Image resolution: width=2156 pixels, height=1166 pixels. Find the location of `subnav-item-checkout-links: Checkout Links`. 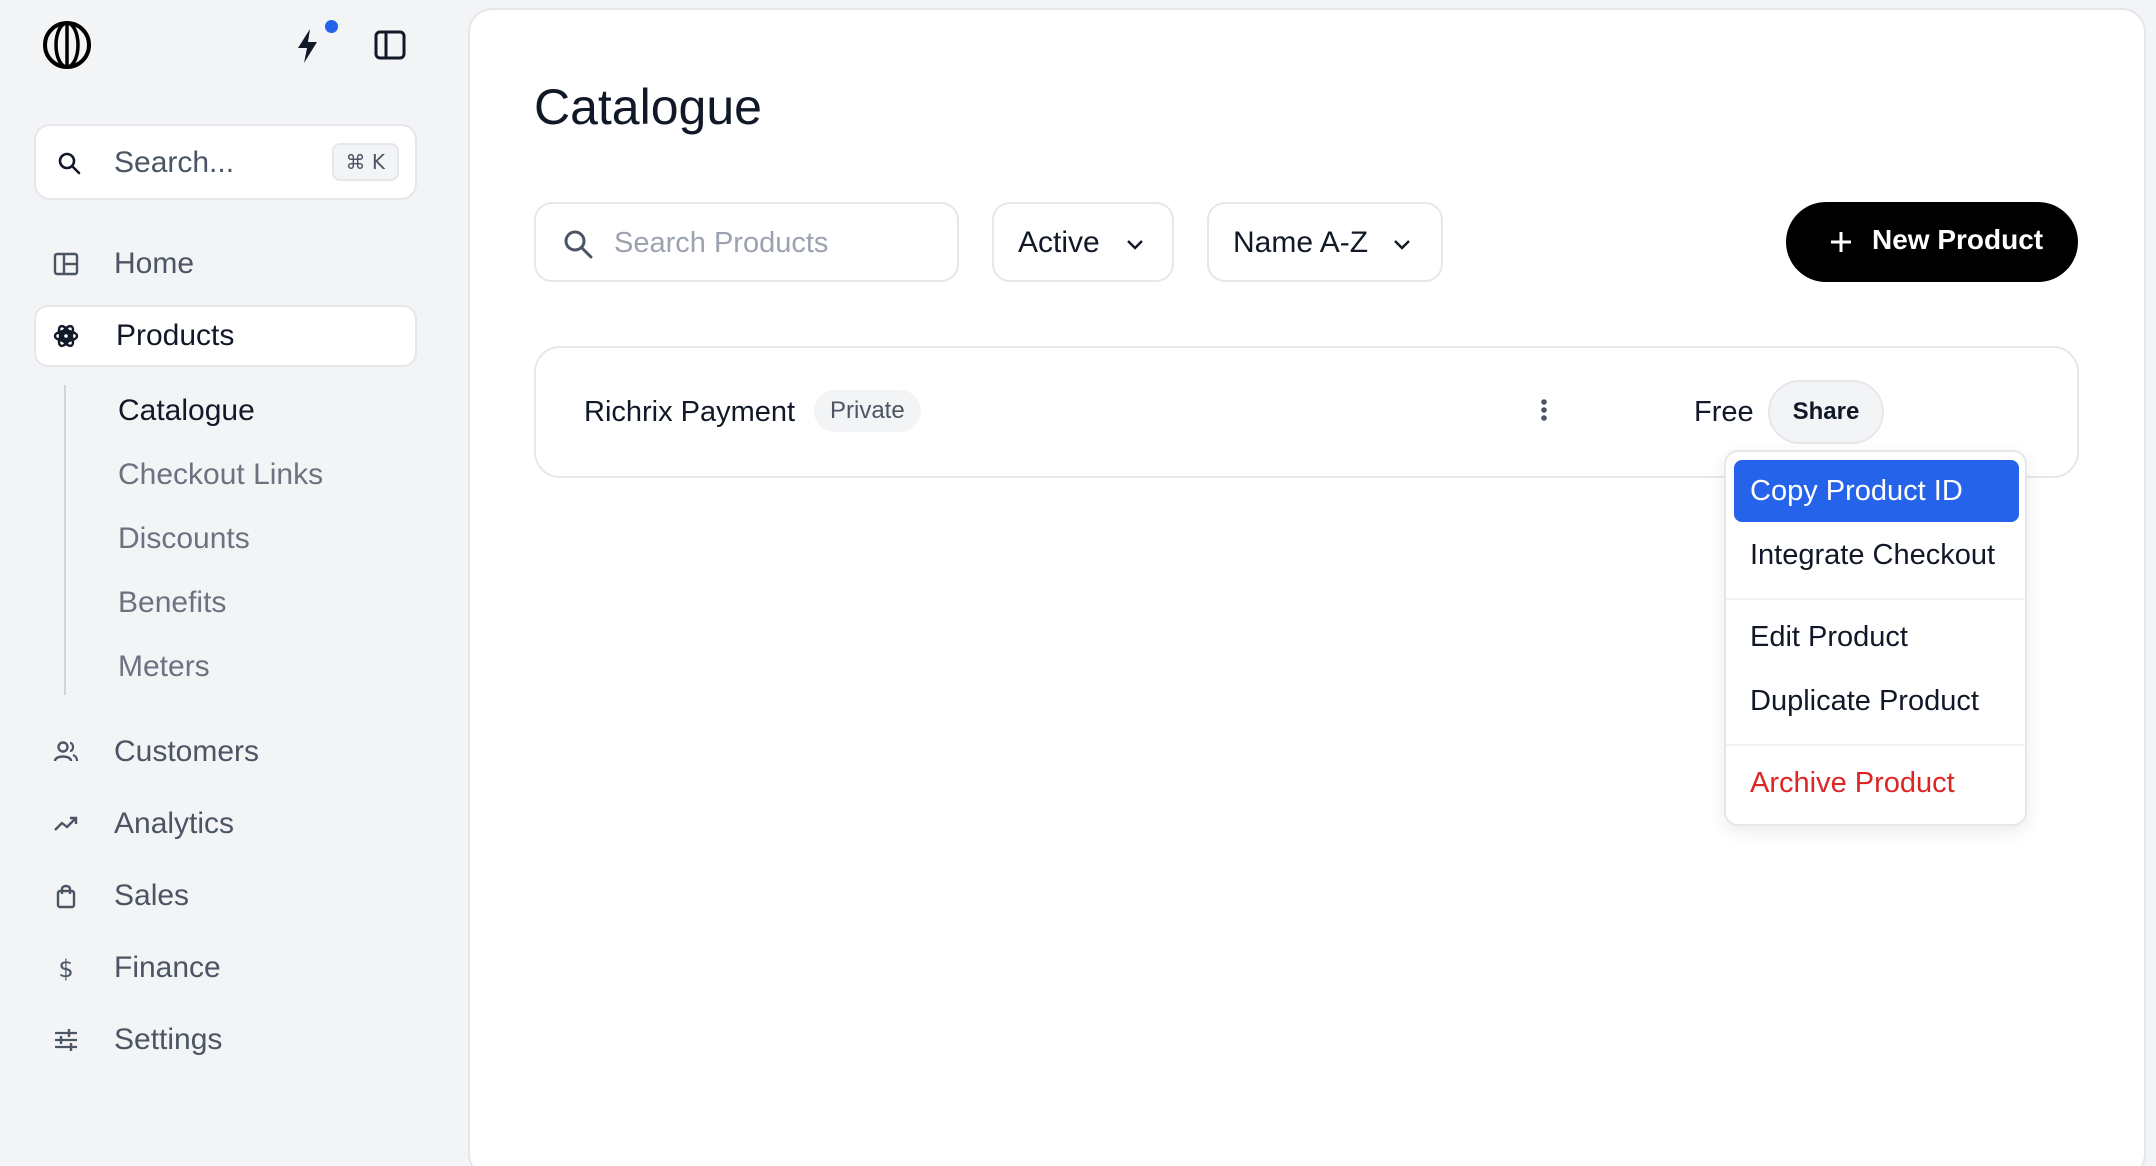

subnav-item-checkout-links: Checkout Links is located at coordinates (220, 475).